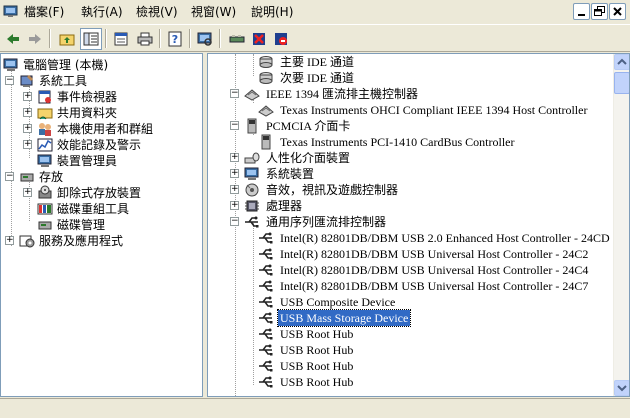  I want to click on restore-icon, so click(599, 11).